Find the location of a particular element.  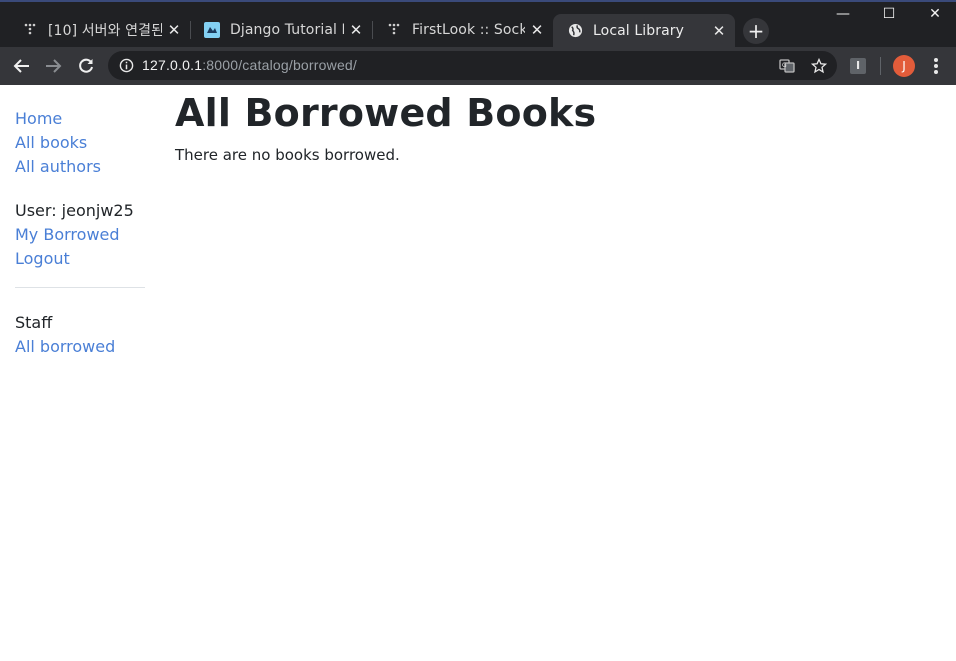

browser-tab-4-active: Local Library ✕ is located at coordinates (644, 30).